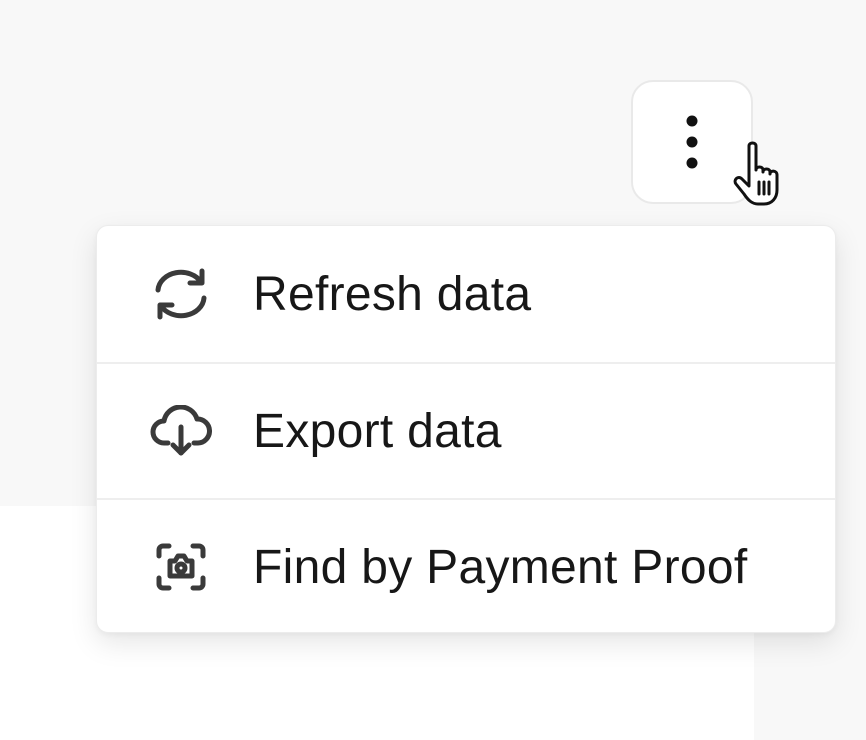 This screenshot has height=740, width=866. Describe the element at coordinates (500, 567) in the screenshot. I see `menu-item-label: Find by Payment Proof` at that location.